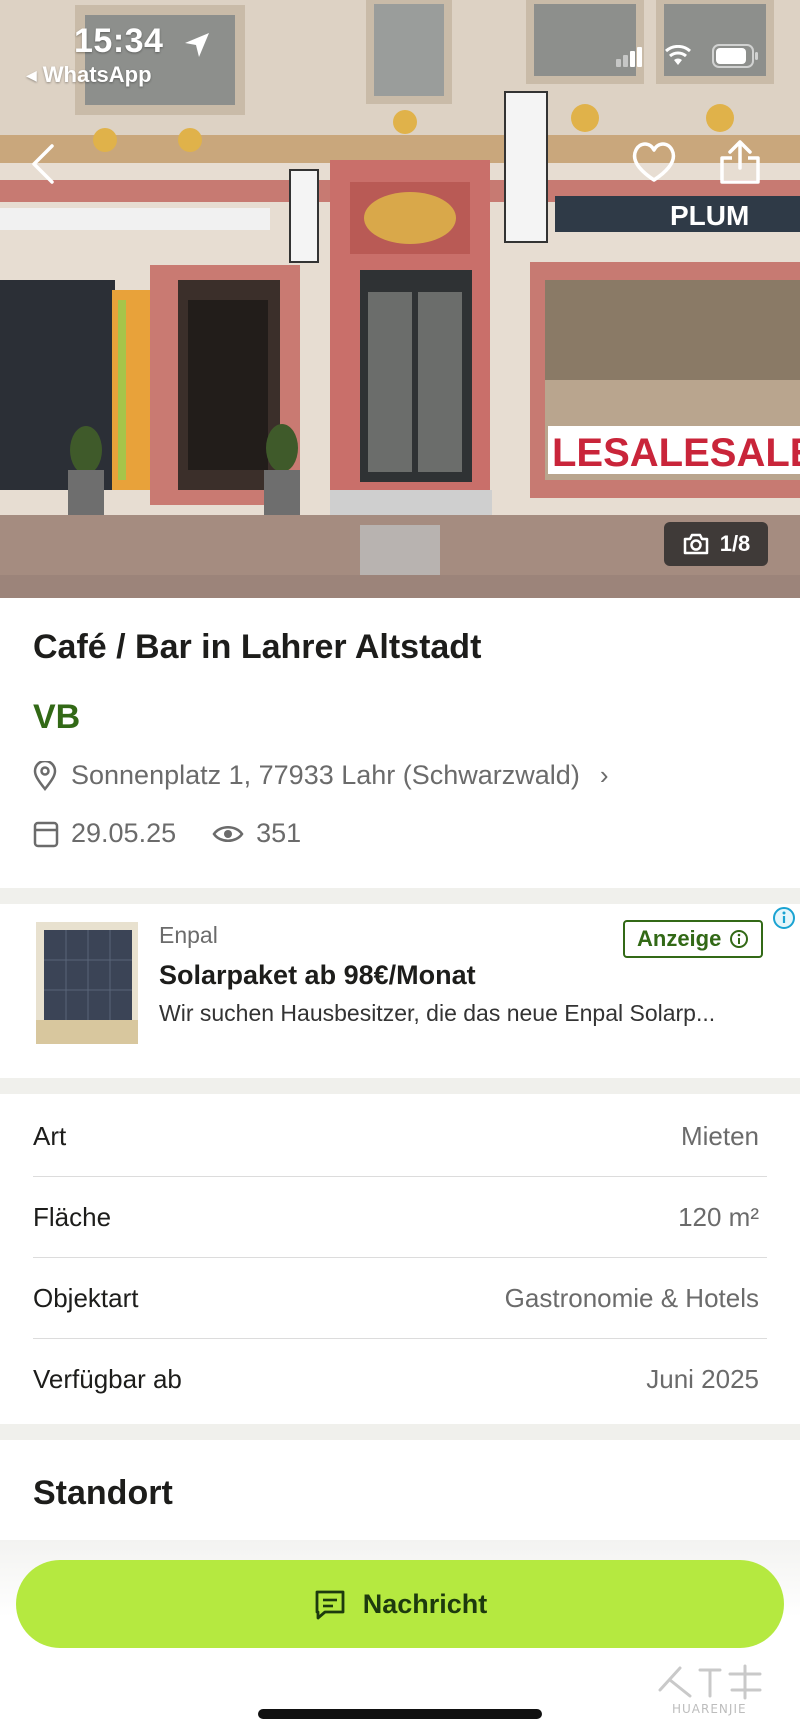 The image size is (800, 1734). I want to click on detail-key: Fläche, so click(72, 1216).